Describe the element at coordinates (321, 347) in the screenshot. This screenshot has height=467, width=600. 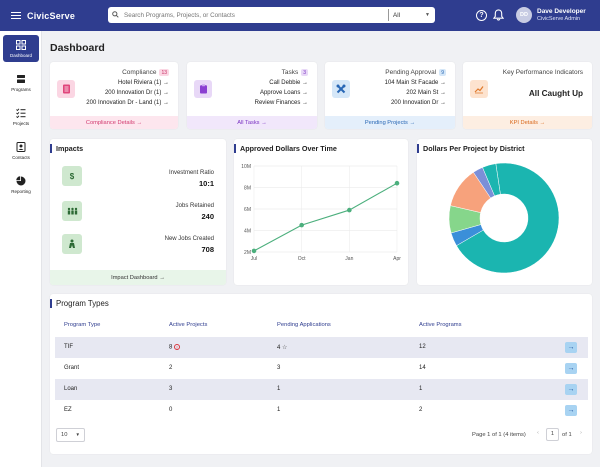
I see `table-row: TIF 8 ! 4 ☆ 12` at that location.